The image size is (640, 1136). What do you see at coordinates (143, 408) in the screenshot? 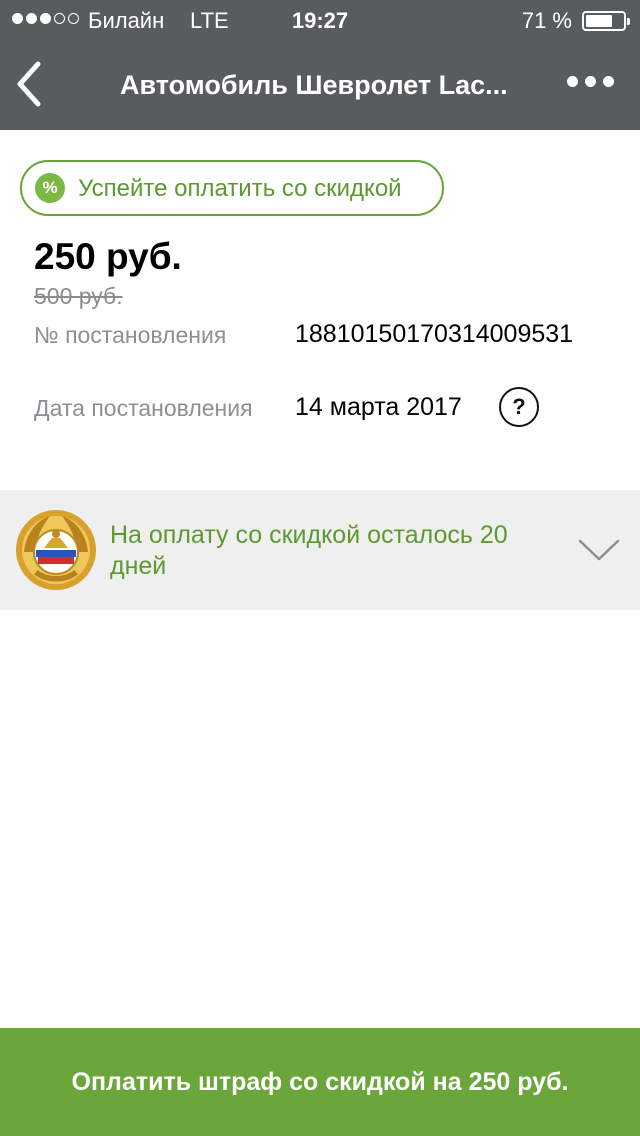
I see `resolution-date-label: Дата постановления` at bounding box center [143, 408].